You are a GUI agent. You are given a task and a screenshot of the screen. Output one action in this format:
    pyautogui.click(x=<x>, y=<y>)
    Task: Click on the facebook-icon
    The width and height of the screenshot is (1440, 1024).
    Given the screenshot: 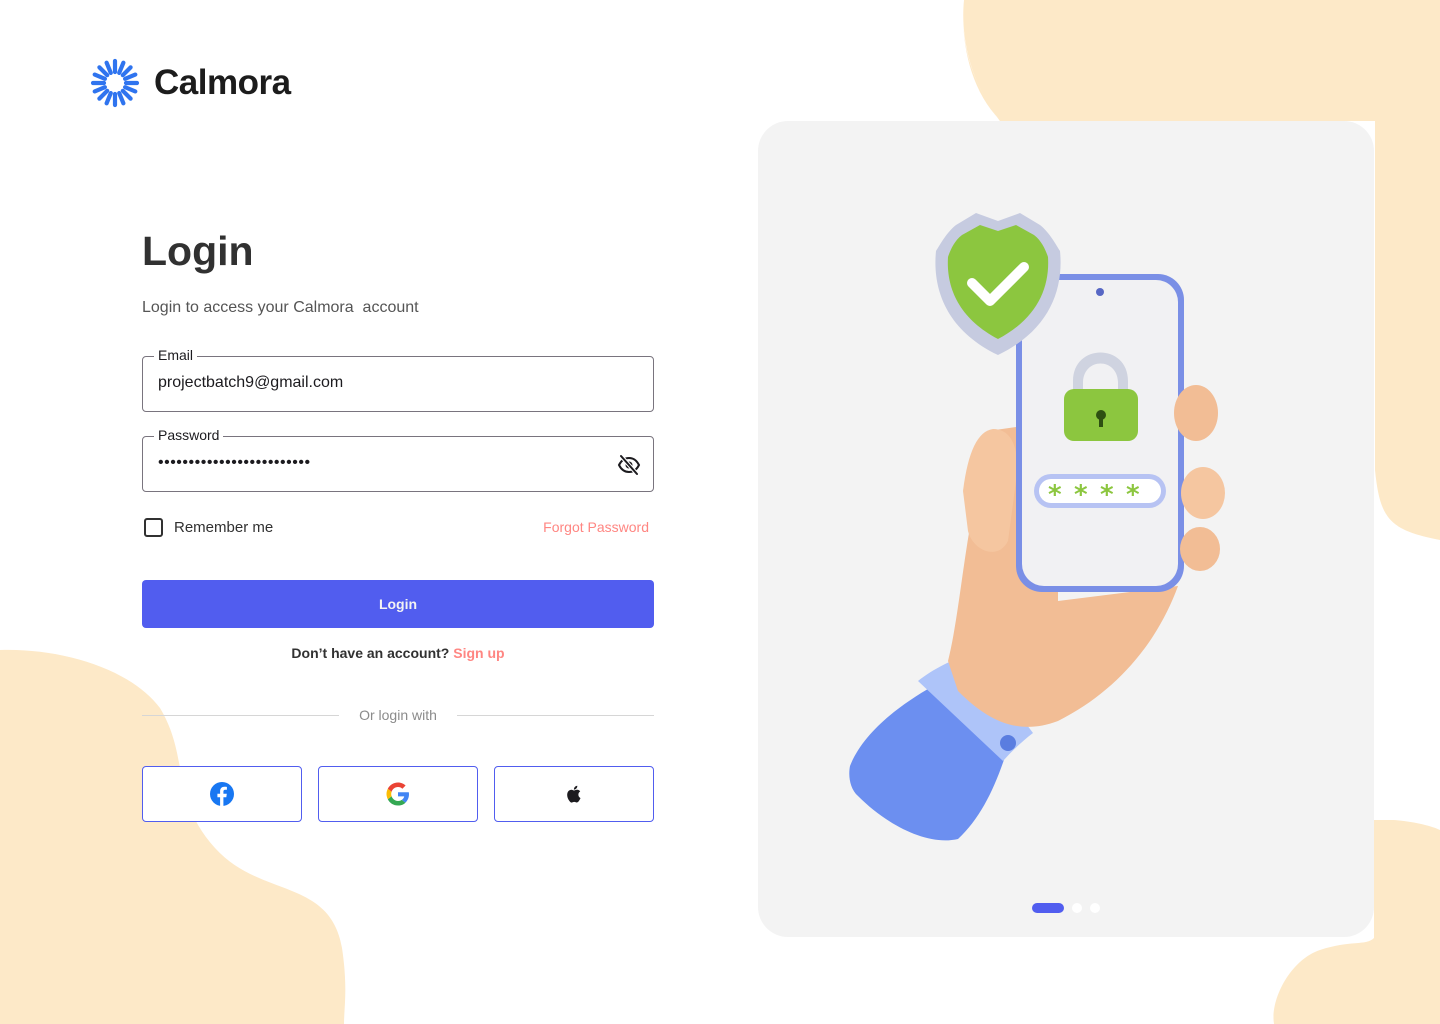 What is the action you would take?
    pyautogui.click(x=222, y=794)
    